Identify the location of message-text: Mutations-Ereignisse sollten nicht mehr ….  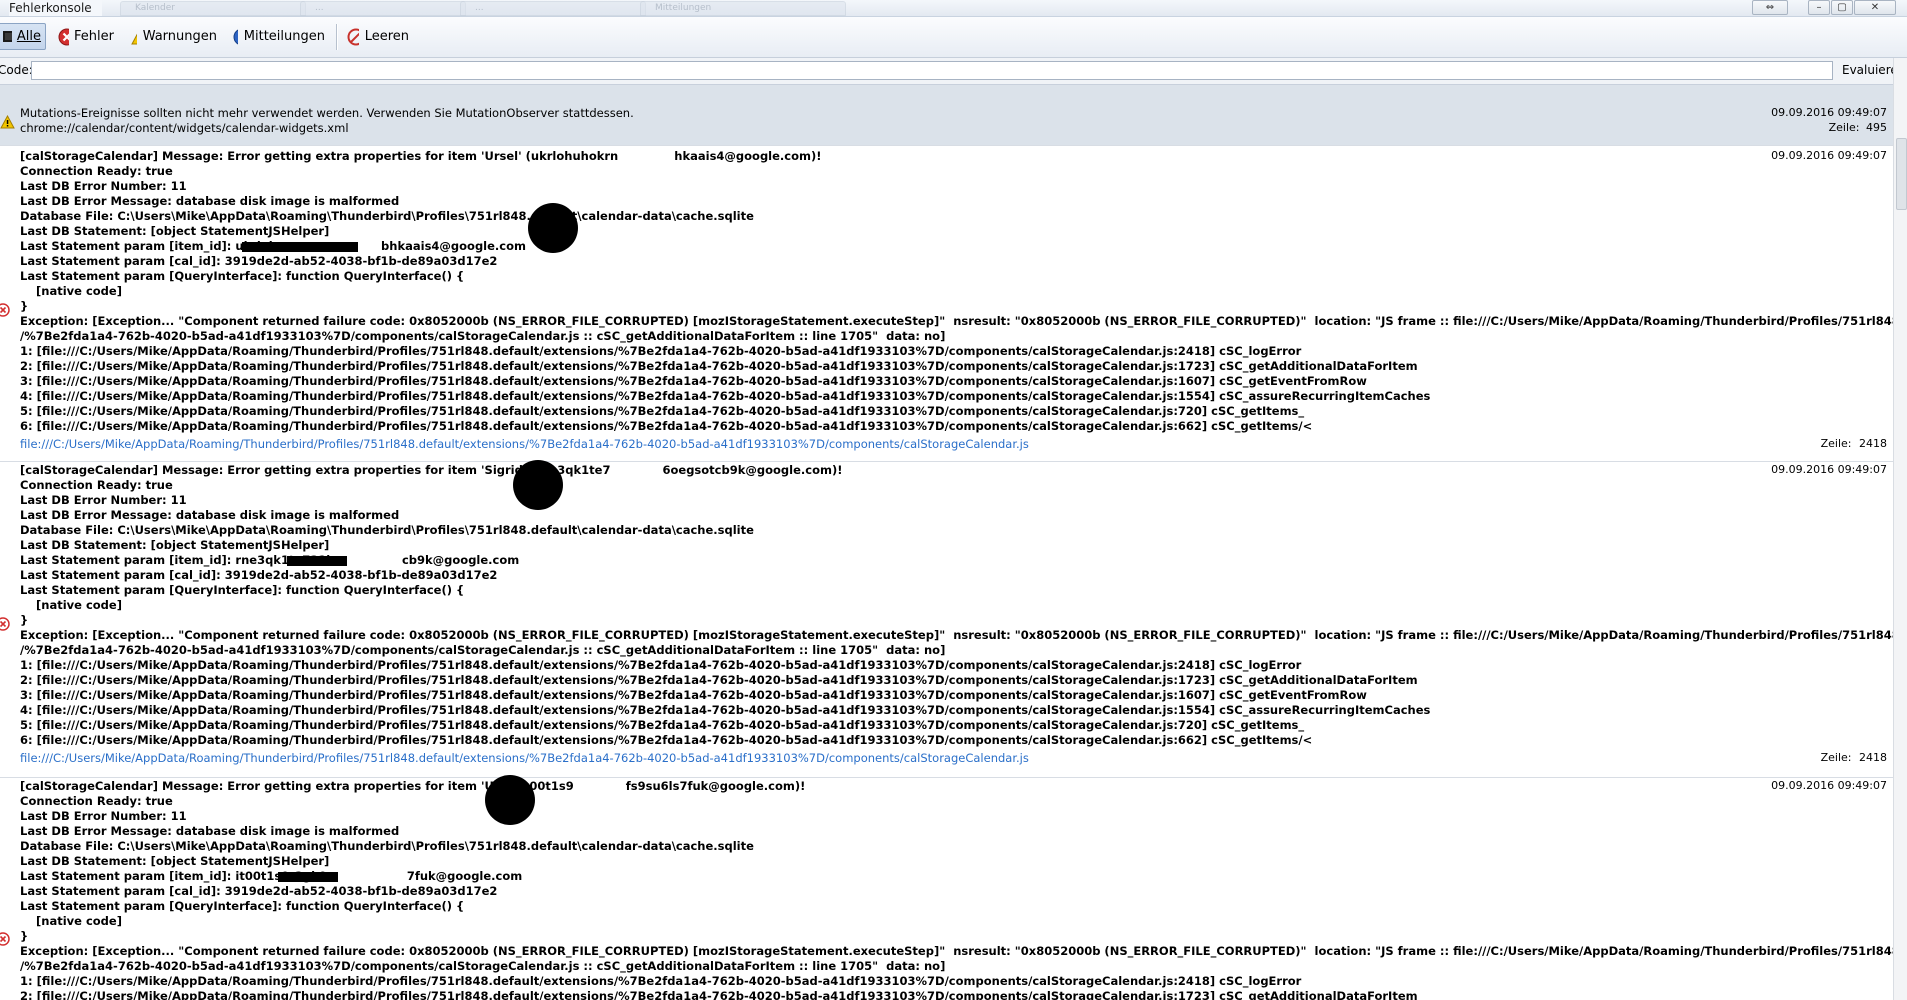
(327, 113).